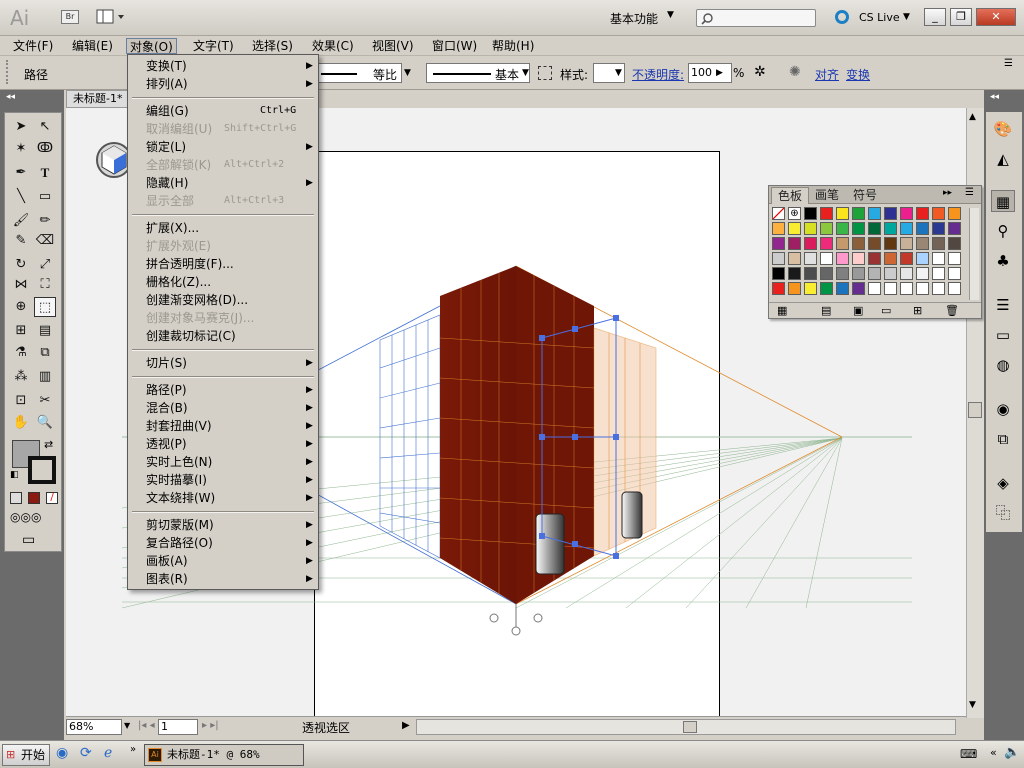 The width and height of the screenshot is (1024, 768). Describe the element at coordinates (167, 183) in the screenshot. I see `object-menu-item: 隐藏(H)` at that location.